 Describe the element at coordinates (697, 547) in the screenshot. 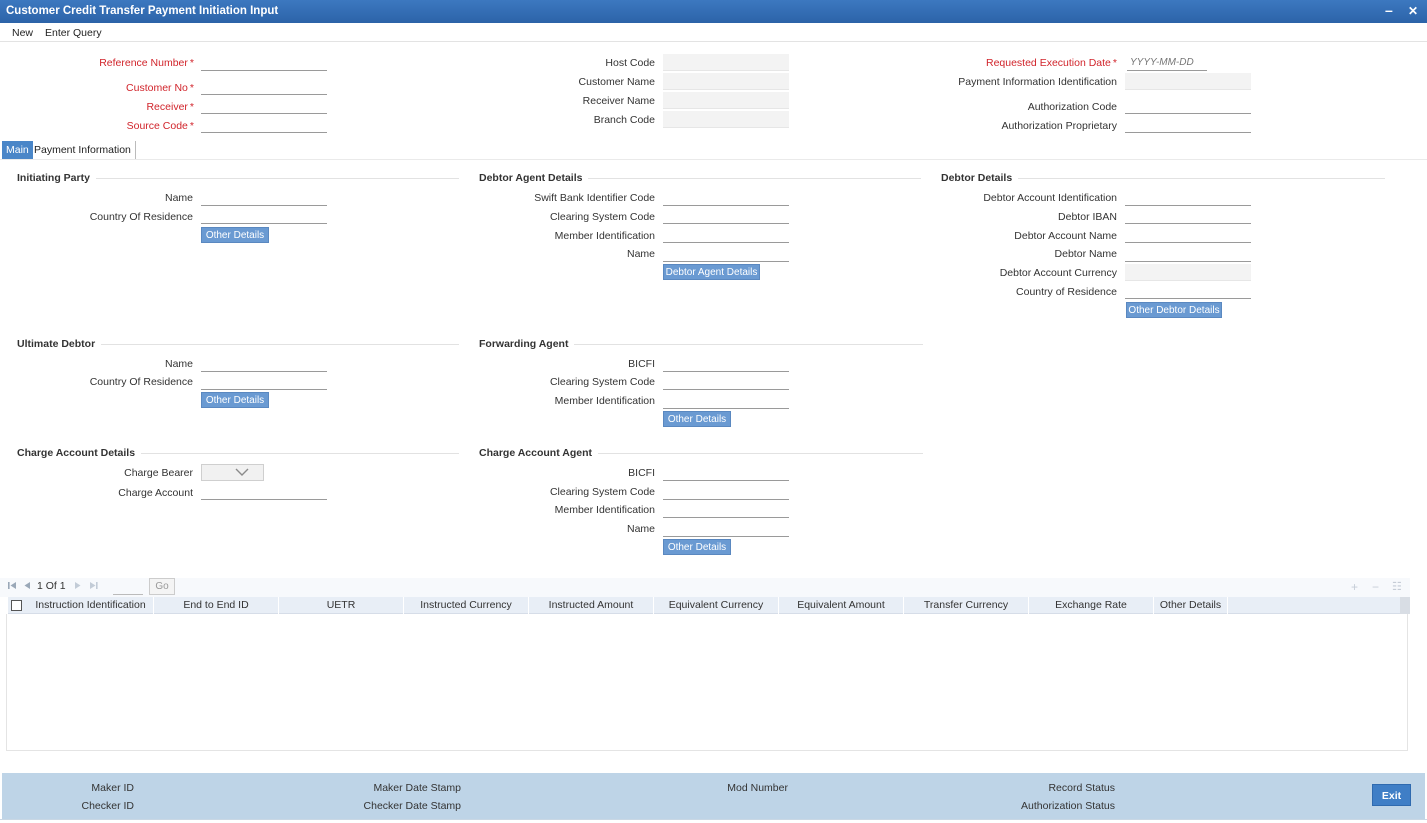

I see `charge-agent-other-details-button: Other Details` at that location.